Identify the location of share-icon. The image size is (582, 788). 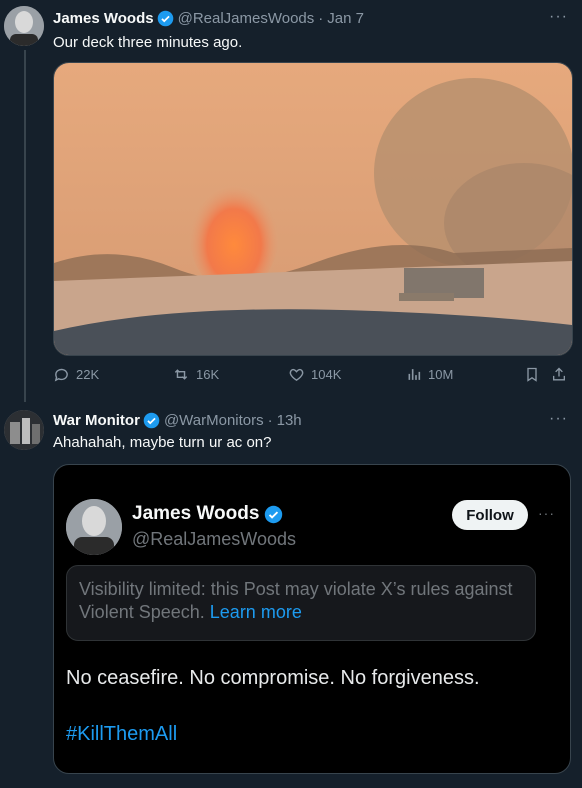
(559, 374).